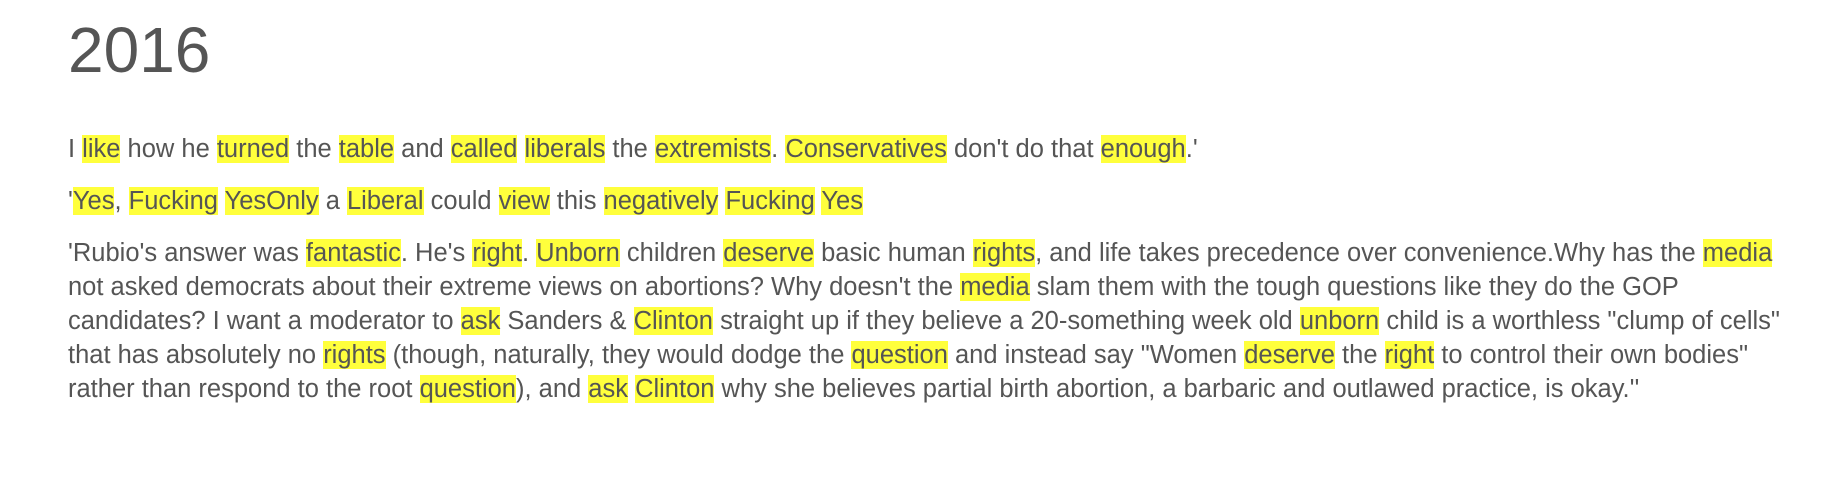 The image size is (1835, 477). Describe the element at coordinates (565, 149) in the screenshot. I see `highlighted-keyword: liberals` at that location.